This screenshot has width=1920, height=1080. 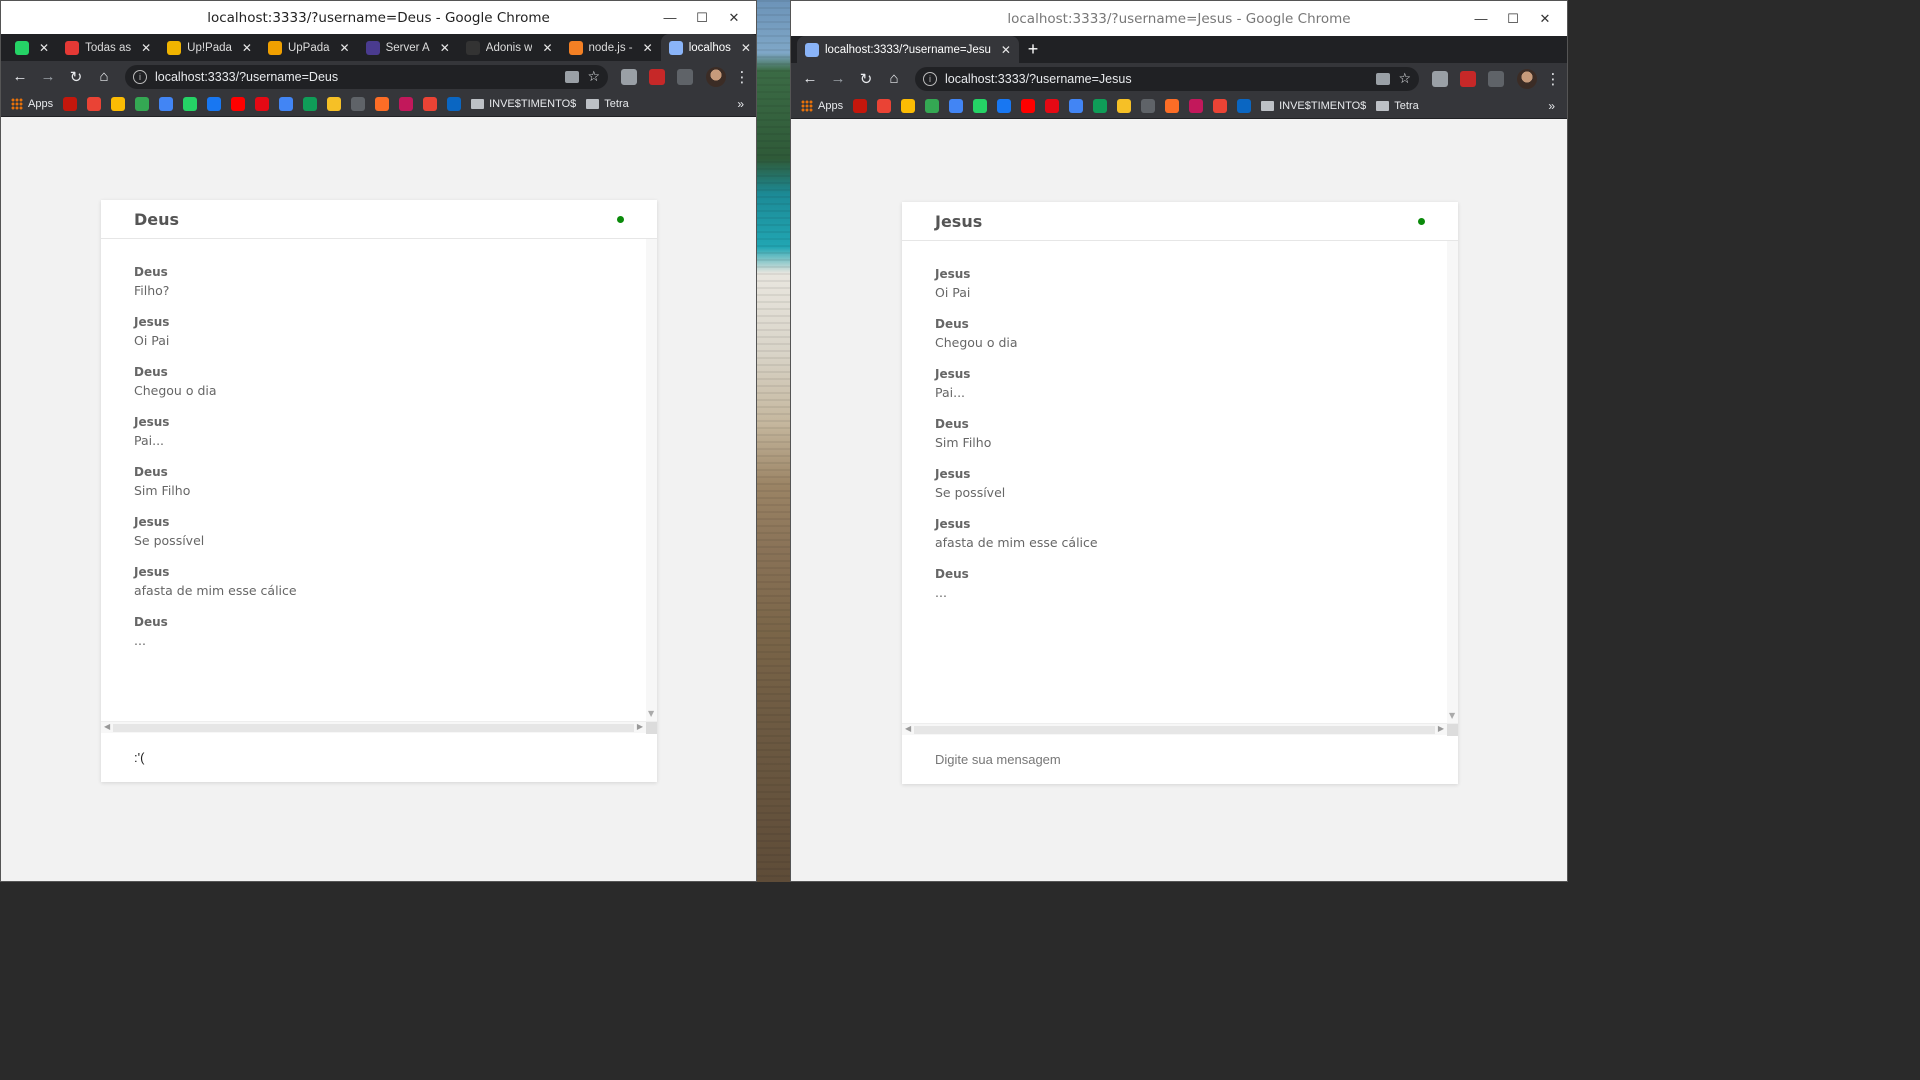 What do you see at coordinates (523, 104) in the screenshot?
I see `bookmark-folder-investimentos: INVE$TIMENTO$` at bounding box center [523, 104].